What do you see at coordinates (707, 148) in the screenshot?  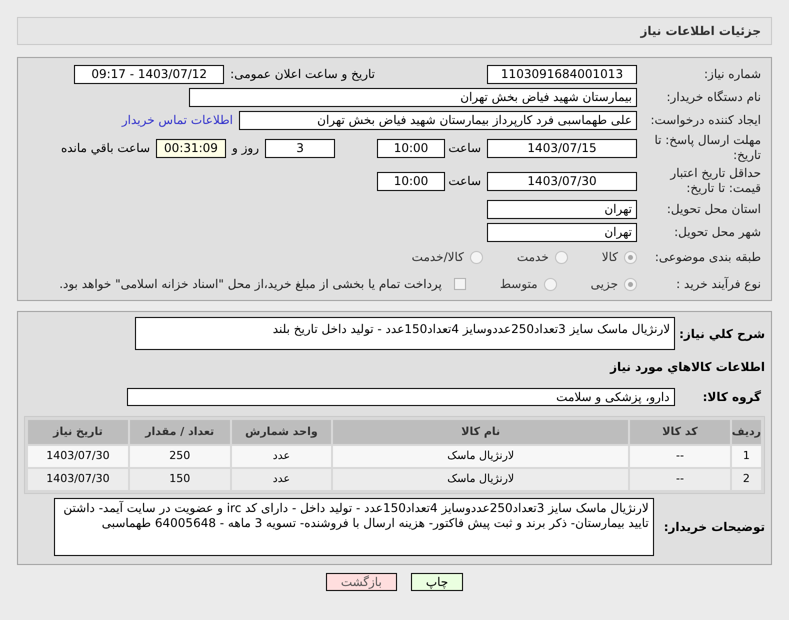 I see `field-label: مهلت ارسال پاسخ: تا تاریخ:` at bounding box center [707, 148].